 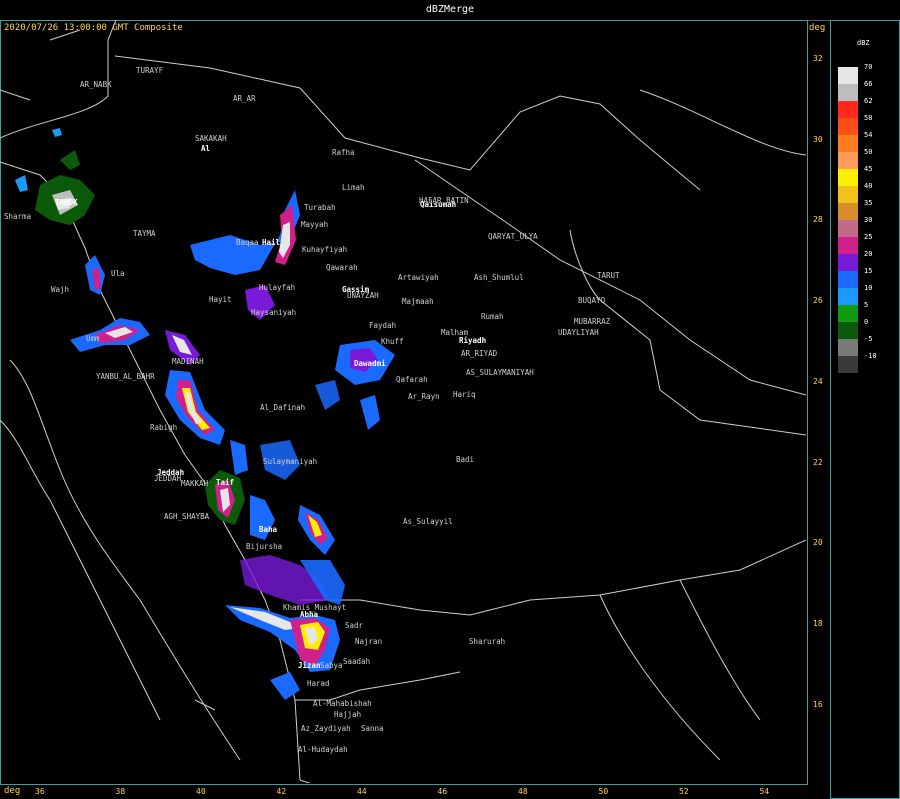 I want to click on place-label: Artawiyah, so click(x=418, y=277).